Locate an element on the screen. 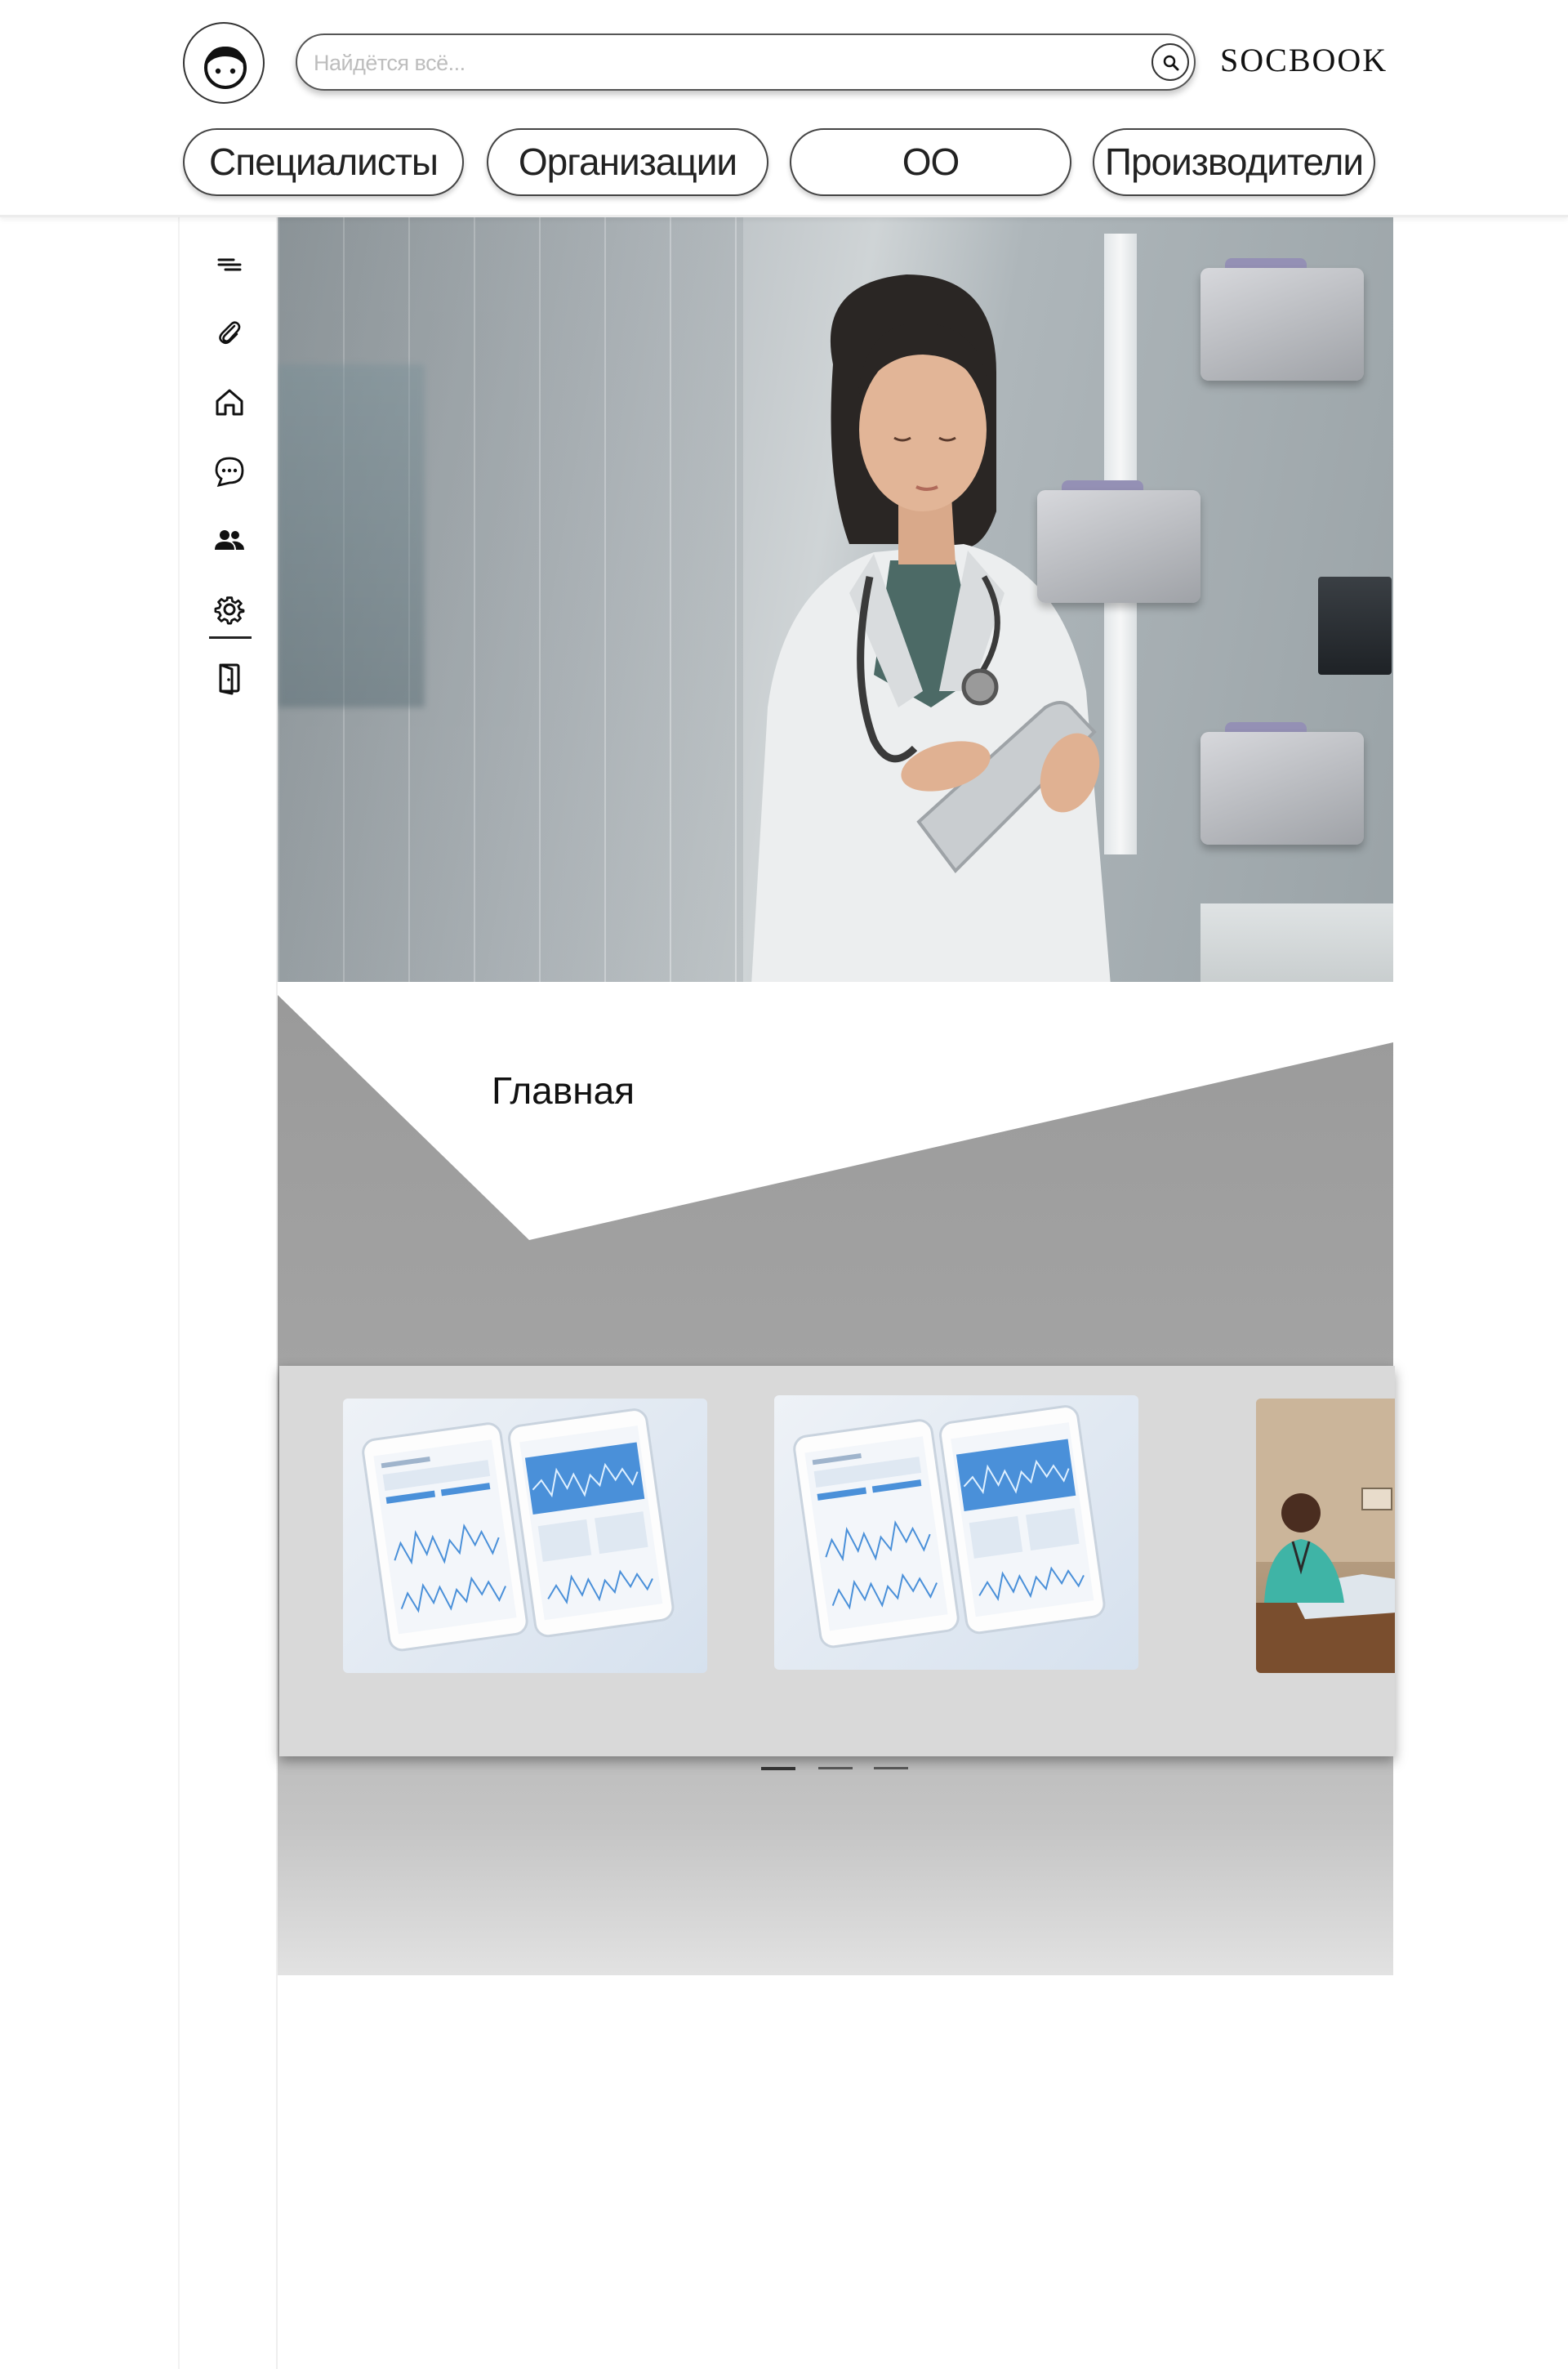 Image resolution: width=1568 pixels, height=2369 pixels. home-icon is located at coordinates (229, 402).